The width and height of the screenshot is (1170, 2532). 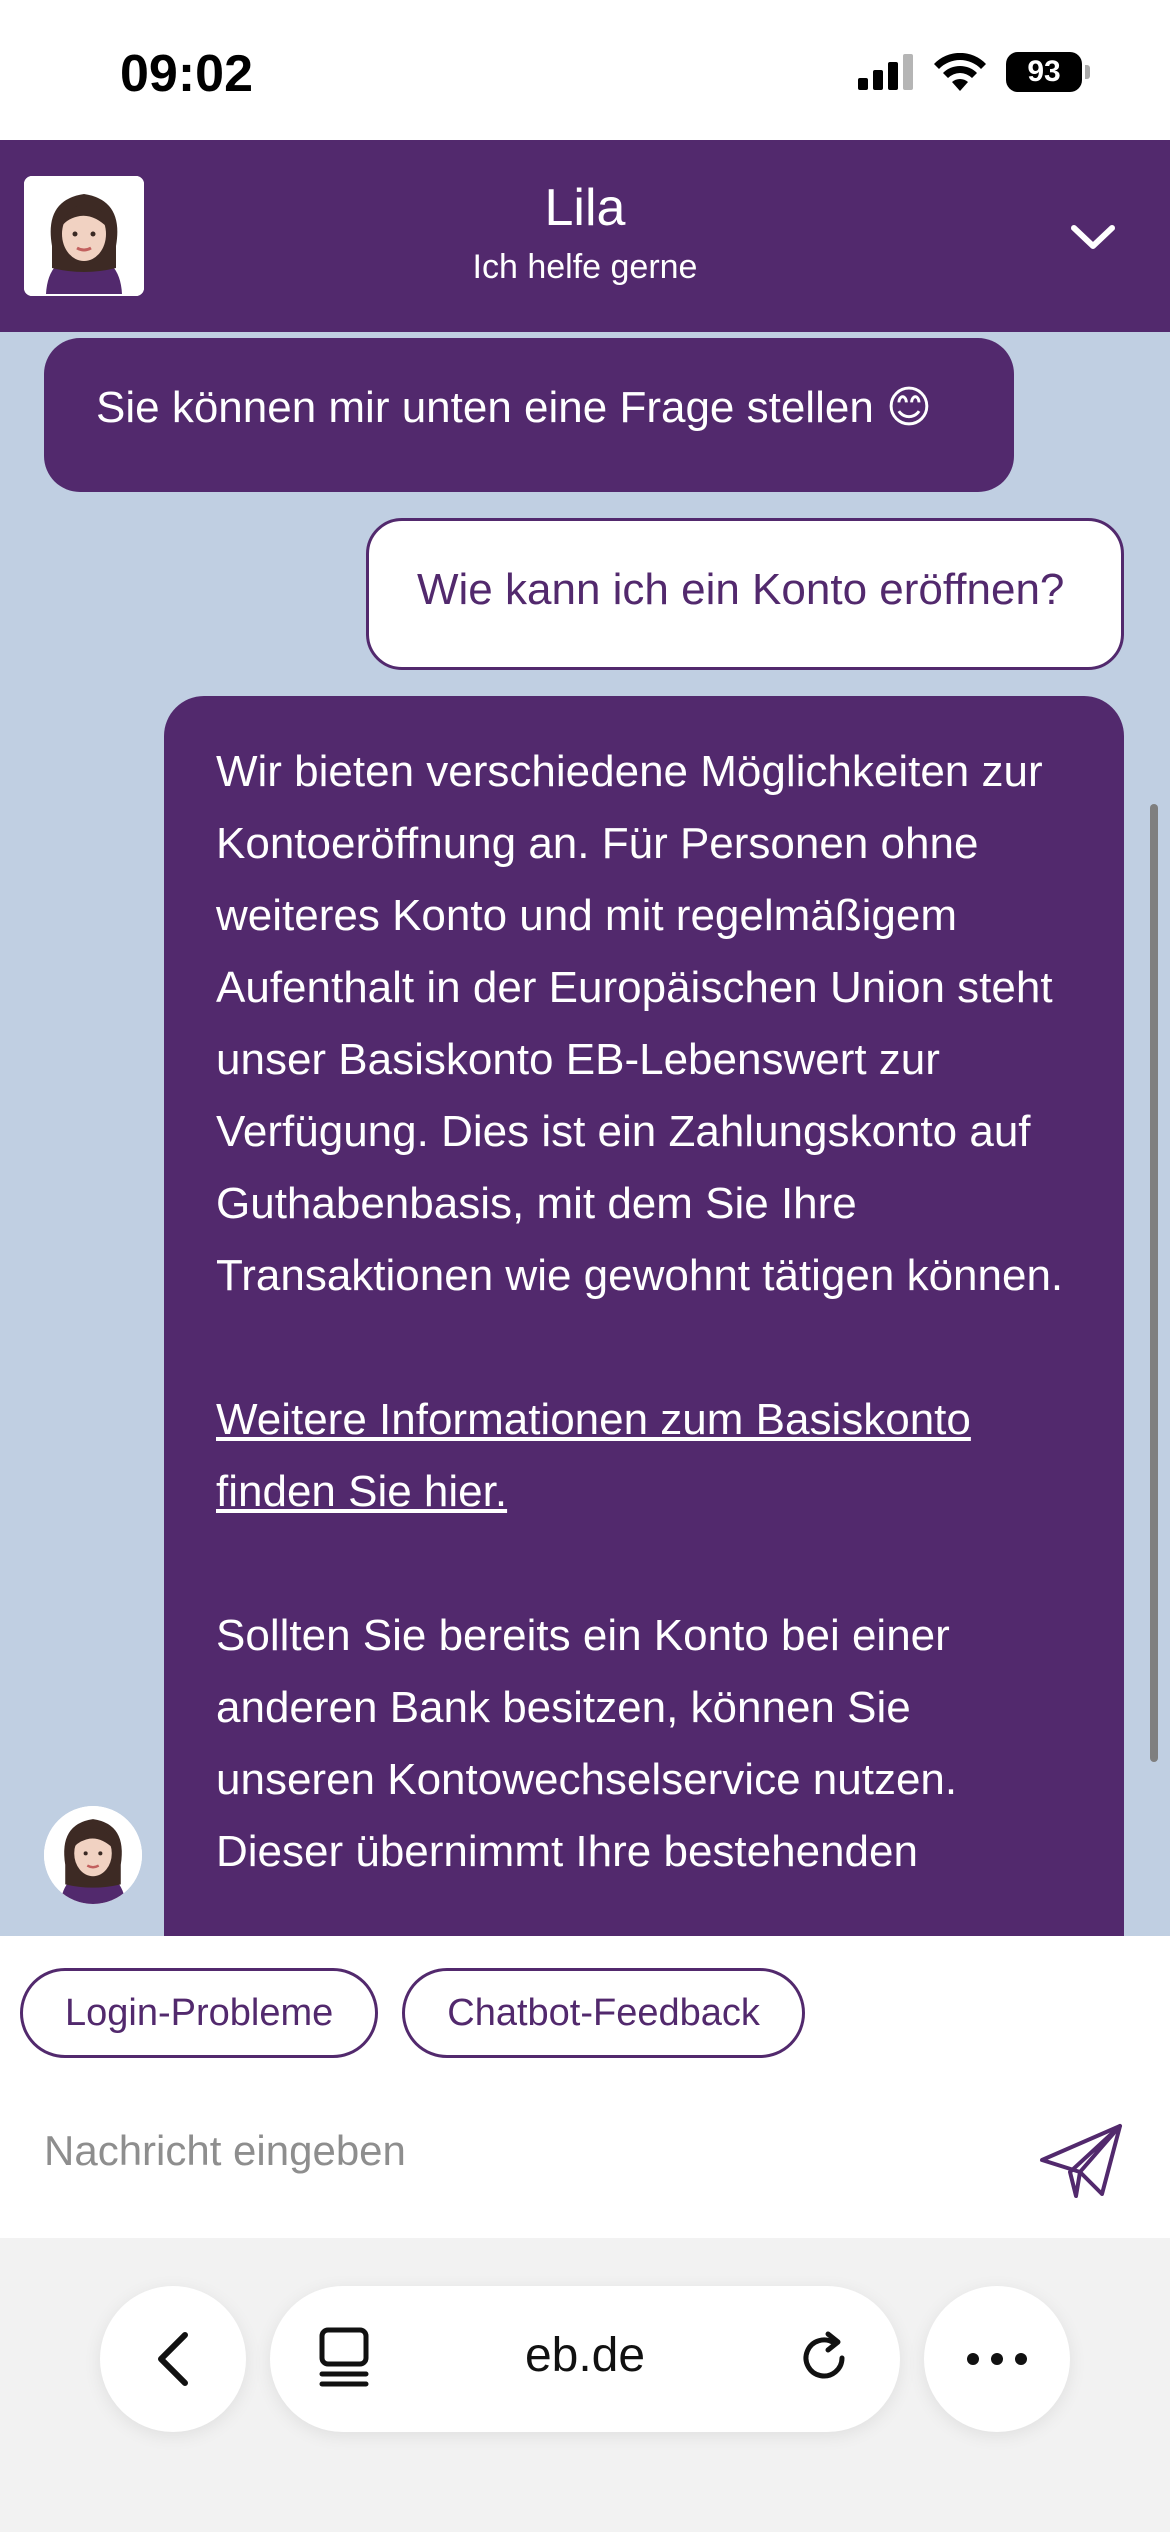 I want to click on chat-scrollbar, so click(x=1154, y=1283).